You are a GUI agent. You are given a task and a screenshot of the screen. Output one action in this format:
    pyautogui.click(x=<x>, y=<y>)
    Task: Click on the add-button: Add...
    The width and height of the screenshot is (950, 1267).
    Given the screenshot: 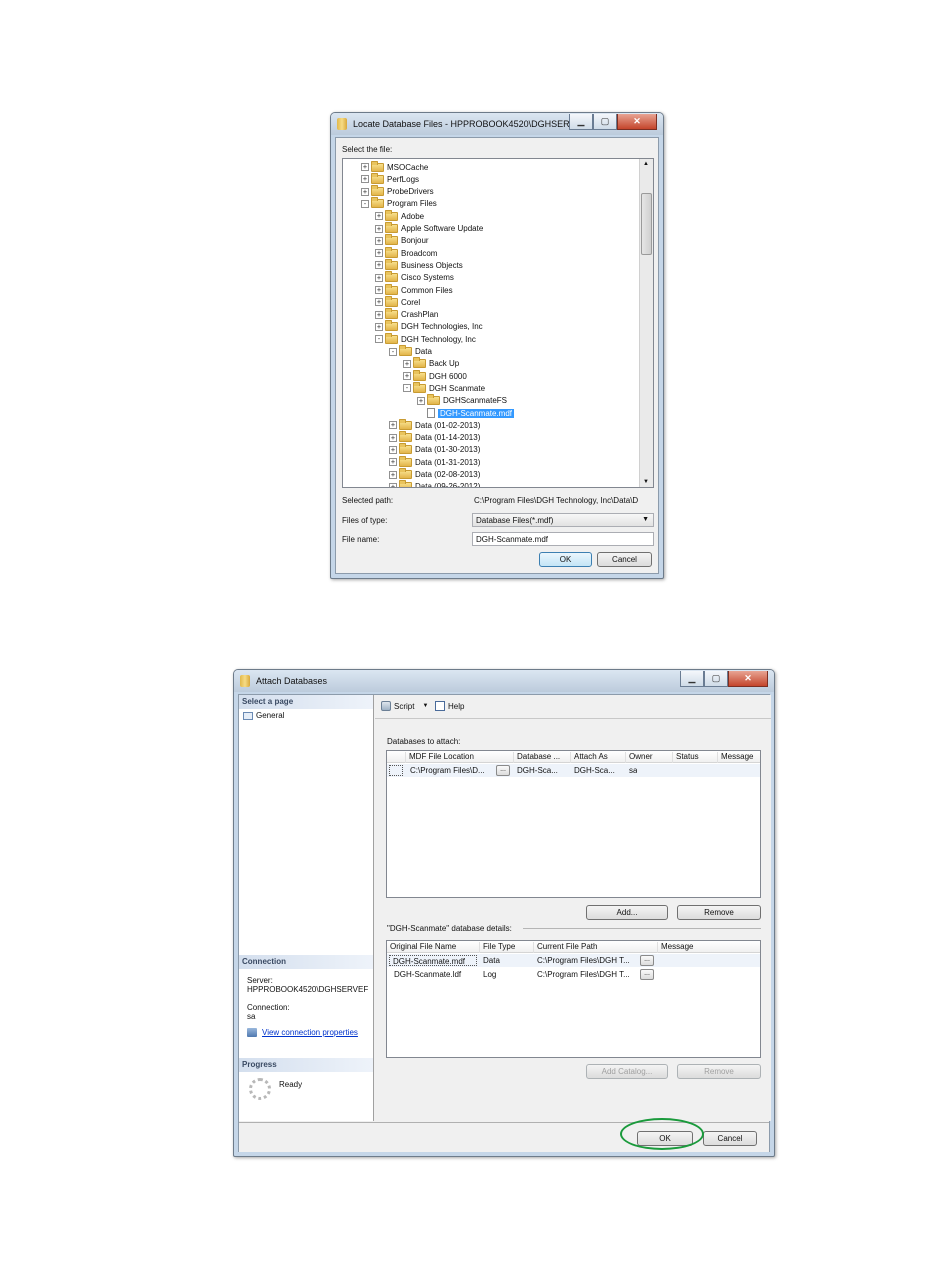 What is the action you would take?
    pyautogui.click(x=627, y=912)
    